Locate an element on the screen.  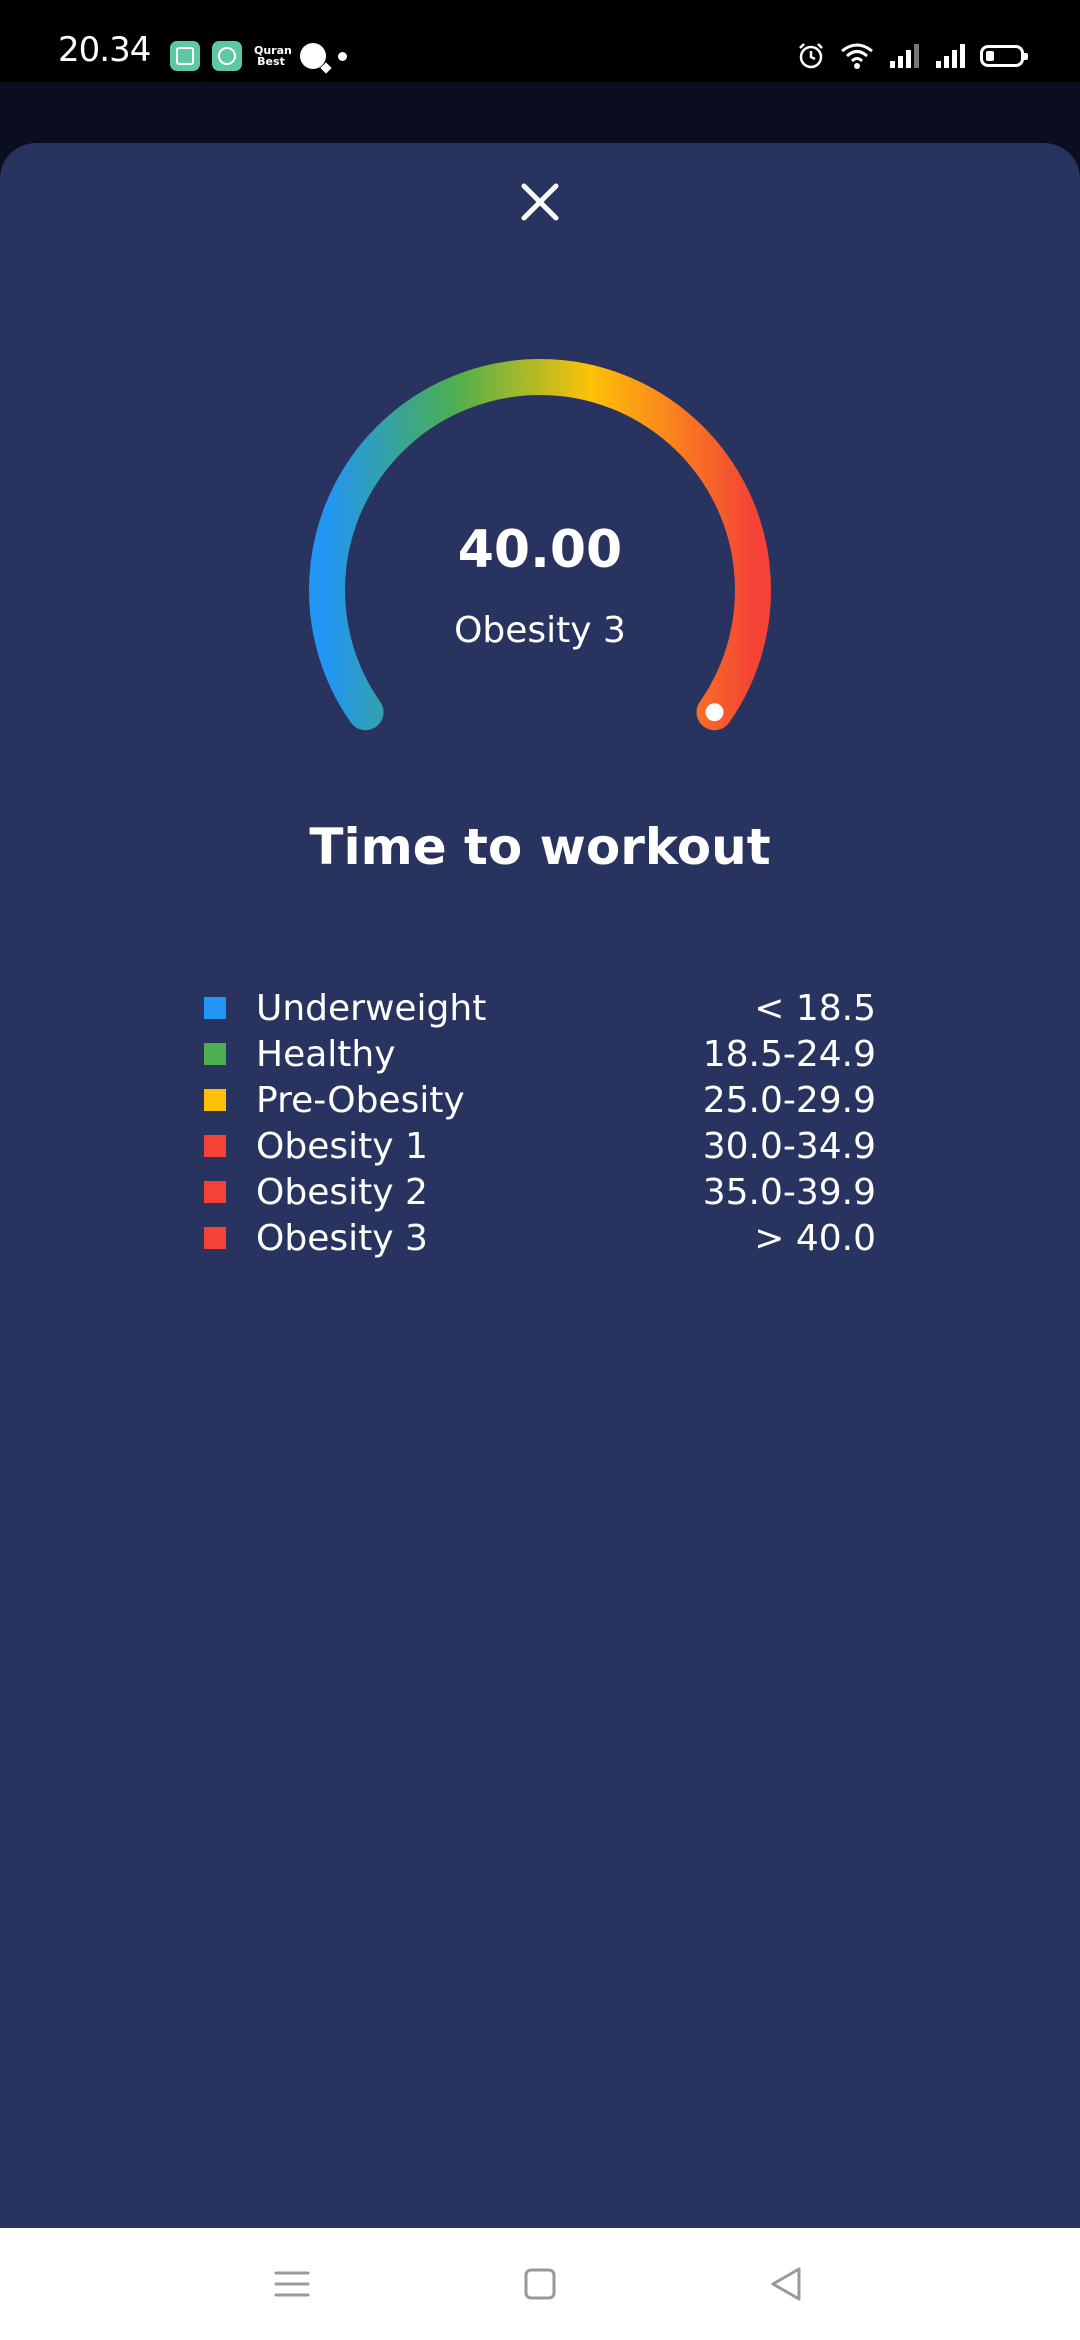
quran-app-icon: Quran Best is located at coordinates (273, 56).